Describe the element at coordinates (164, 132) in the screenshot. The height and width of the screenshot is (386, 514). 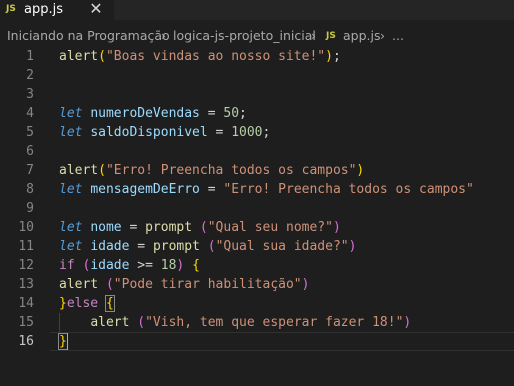
I see `code-text: let saldoDisponivel = 1000;` at that location.